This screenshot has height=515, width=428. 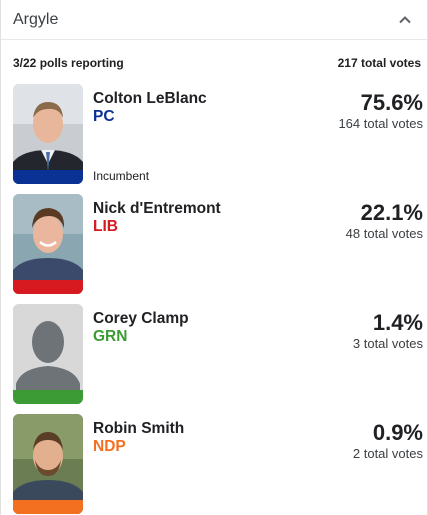 What do you see at coordinates (387, 453) in the screenshot?
I see `vote-count: 2 total votes` at bounding box center [387, 453].